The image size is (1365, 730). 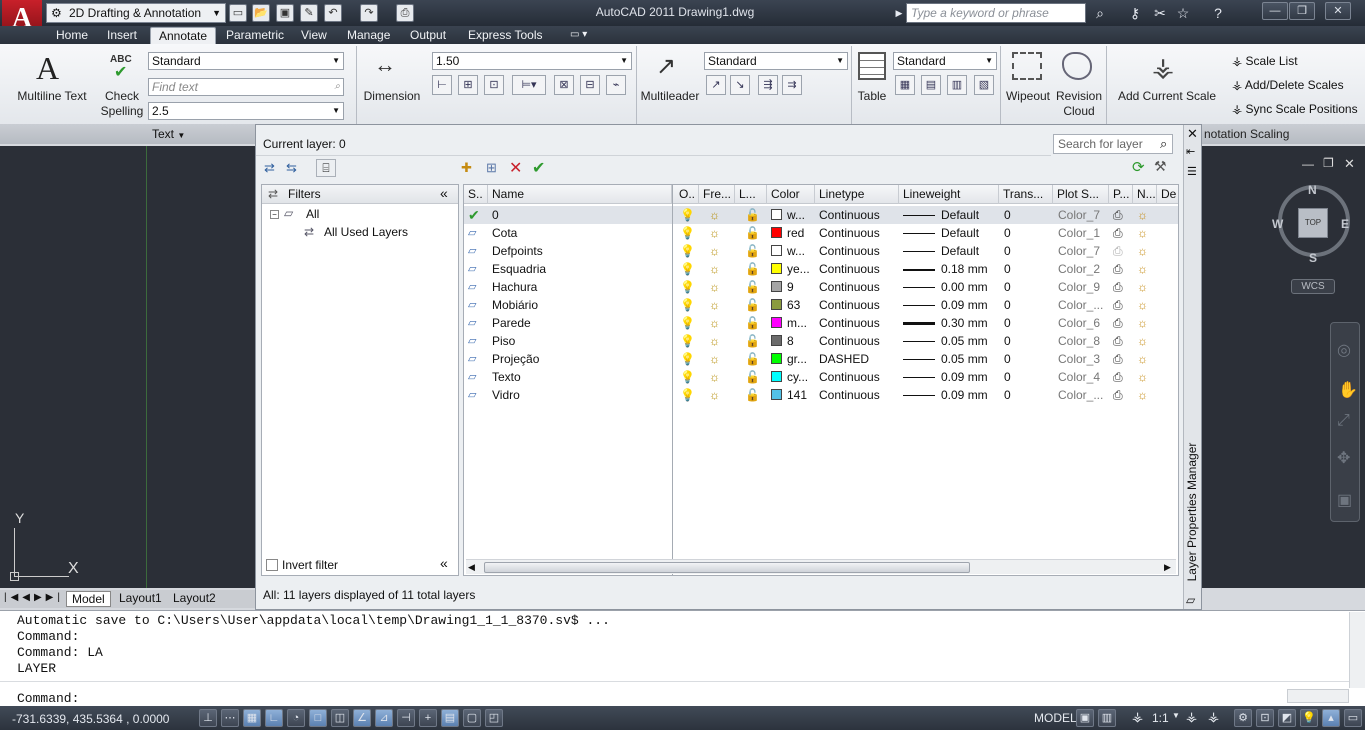 I want to click on layer-states-manager-icon: ⌸, so click(x=326, y=168).